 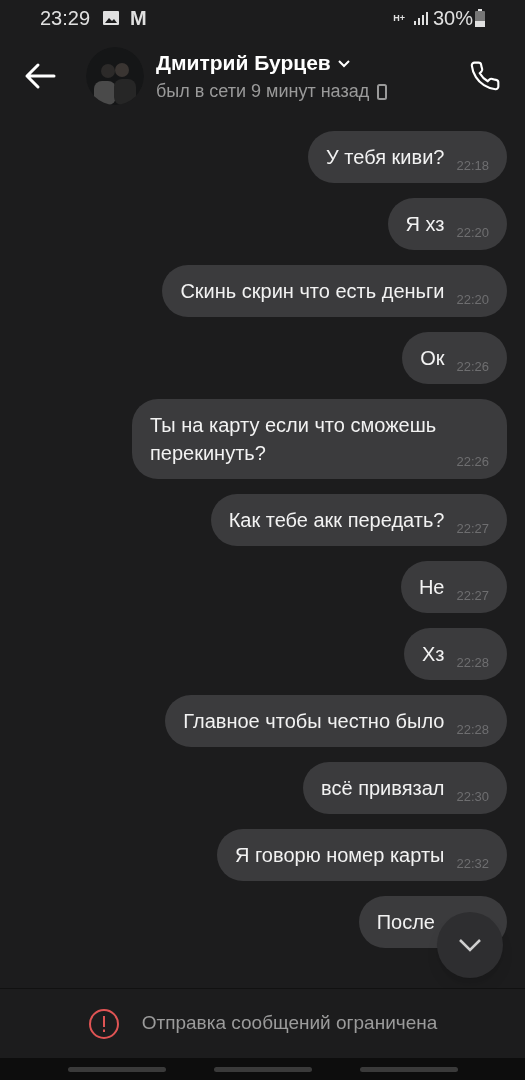 What do you see at coordinates (433, 654) in the screenshot?
I see `message-text: Хз` at bounding box center [433, 654].